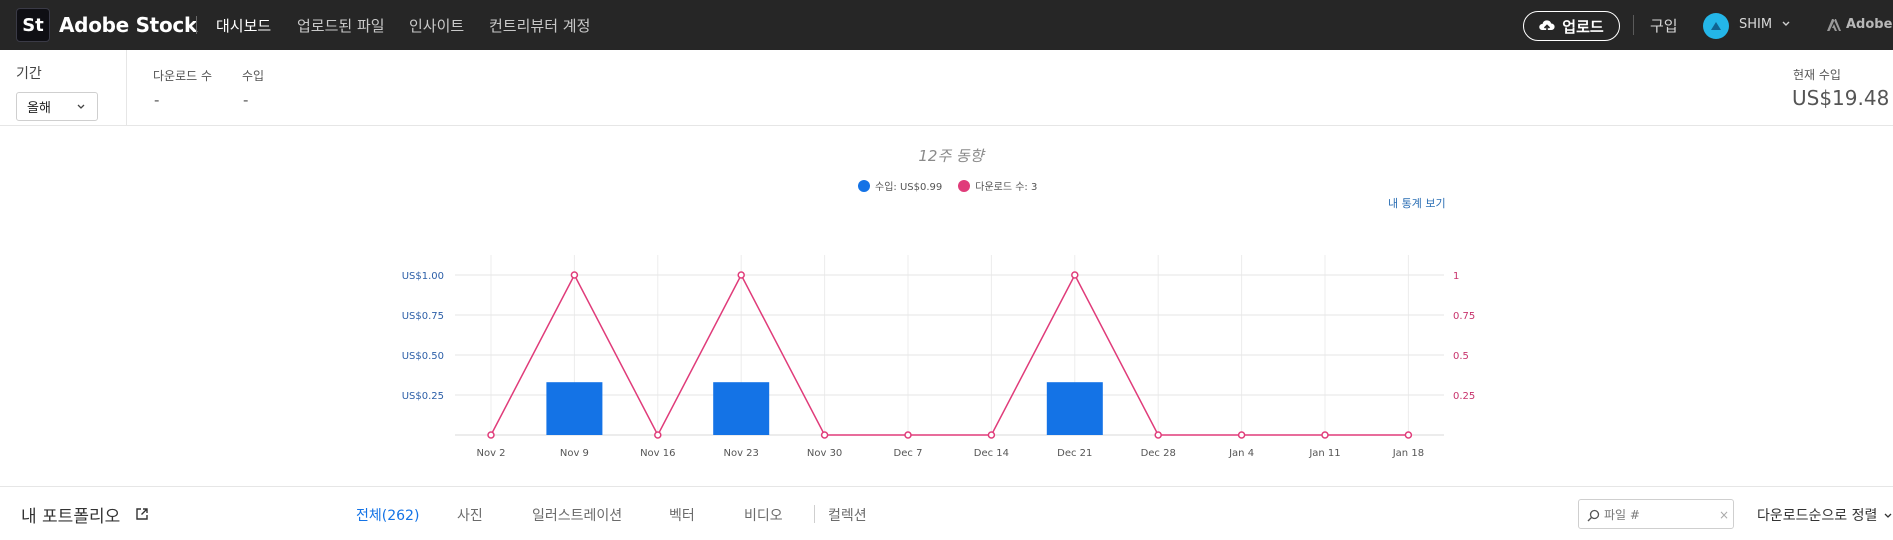 This screenshot has width=1893, height=540. What do you see at coordinates (964, 185) in the screenshot?
I see `legend-downloads-dot` at bounding box center [964, 185].